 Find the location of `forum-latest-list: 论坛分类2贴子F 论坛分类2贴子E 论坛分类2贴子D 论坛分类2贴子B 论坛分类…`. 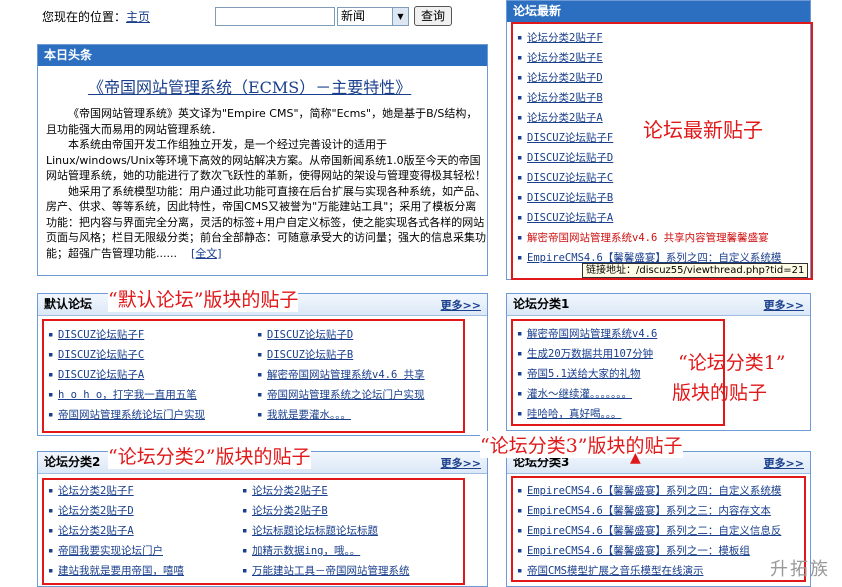

forum-latest-list: 论坛分类2贴子F 论坛分类2贴子E 论坛分类2贴子D 论坛分类2贴子B 论坛分类… is located at coordinates (649, 148).